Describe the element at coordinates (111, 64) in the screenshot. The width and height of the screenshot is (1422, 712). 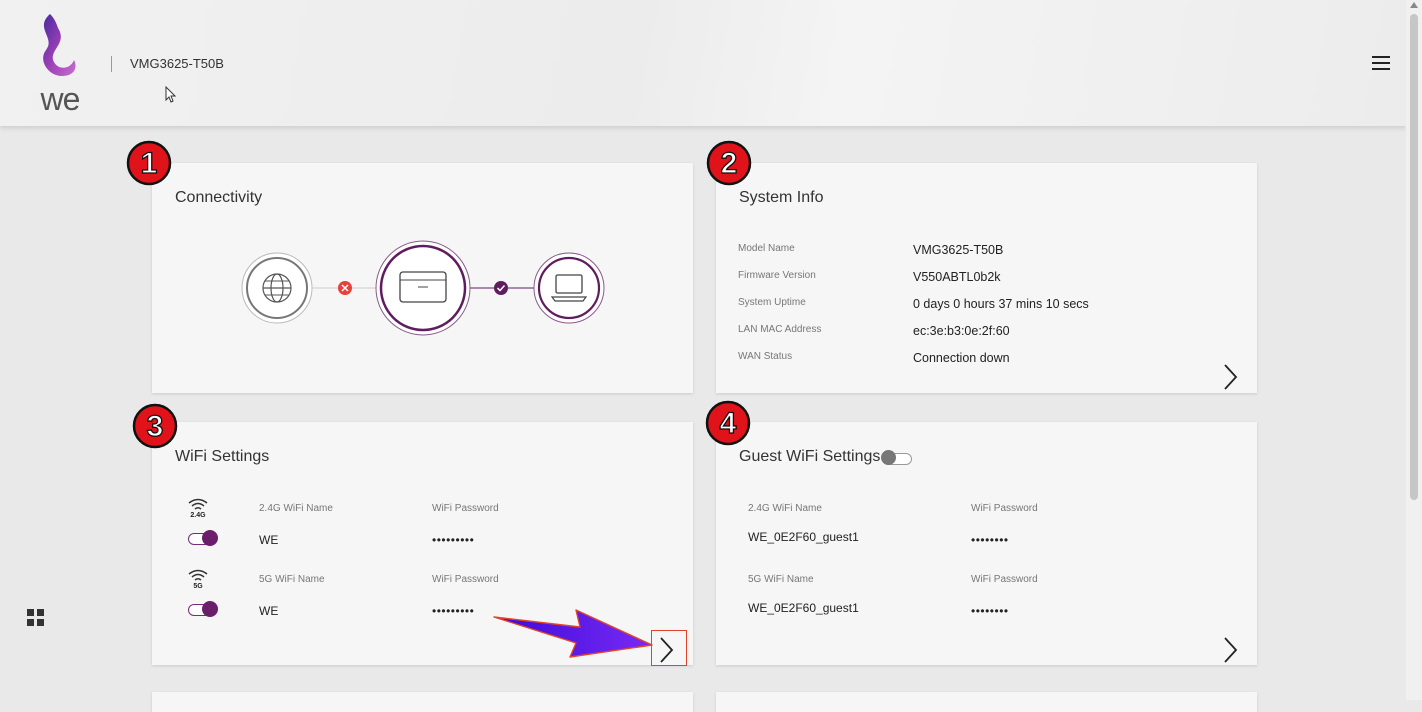
I see `header-divider` at that location.